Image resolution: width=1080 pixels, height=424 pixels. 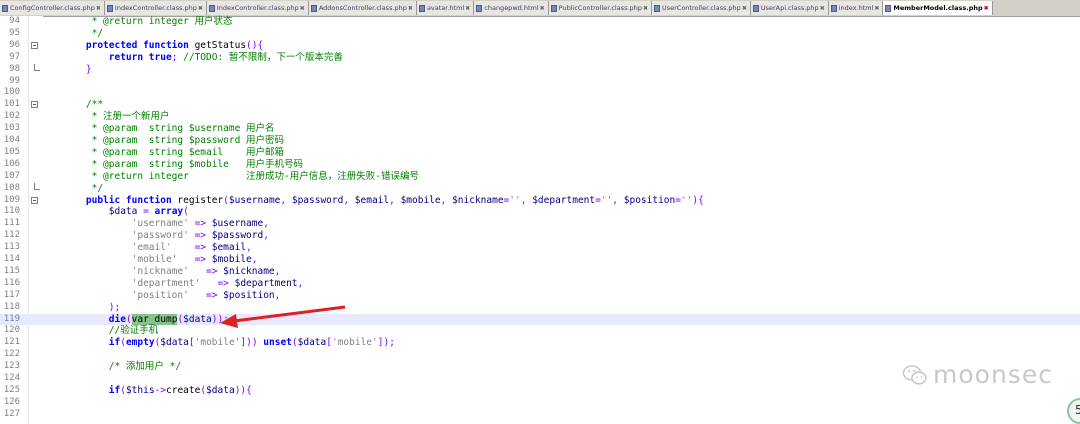 I want to click on annotation-arrow, so click(x=283, y=316).